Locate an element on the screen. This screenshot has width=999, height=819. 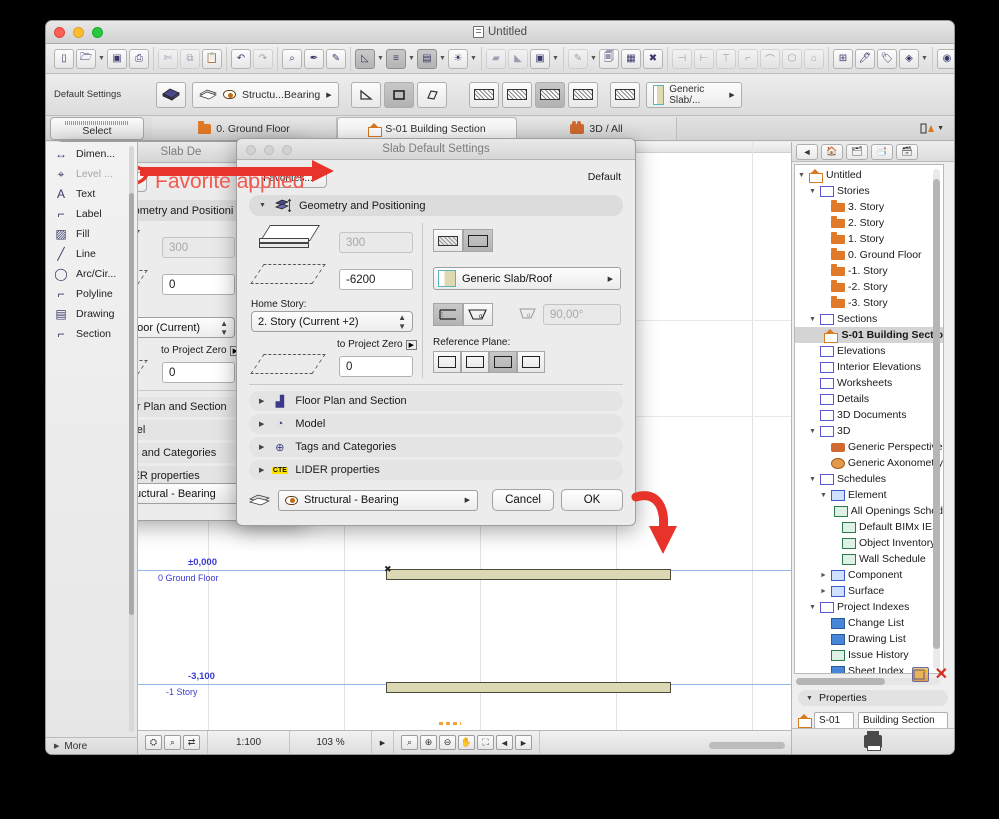
geometry-method-rotated is located at coordinates (431, 94).